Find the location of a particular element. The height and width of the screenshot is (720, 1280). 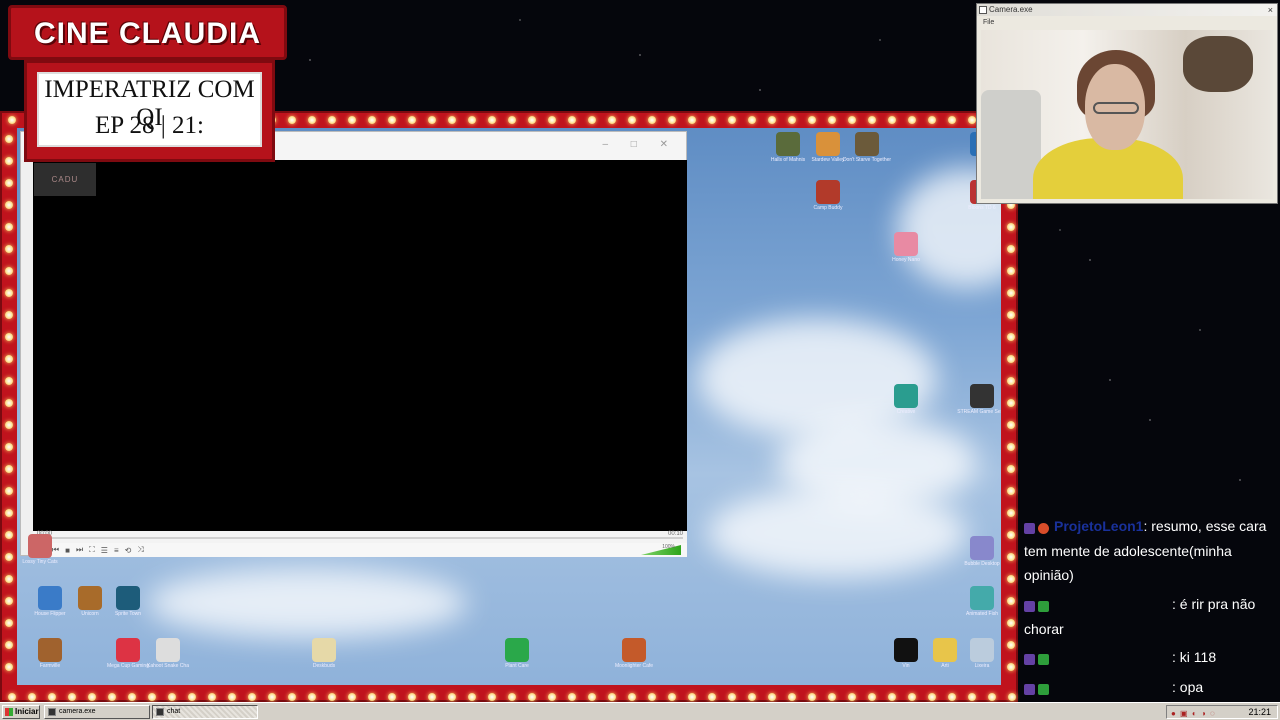

episode-box: IMPERATRIZ COM QI EP 28 | 21: is located at coordinates (149, 111).